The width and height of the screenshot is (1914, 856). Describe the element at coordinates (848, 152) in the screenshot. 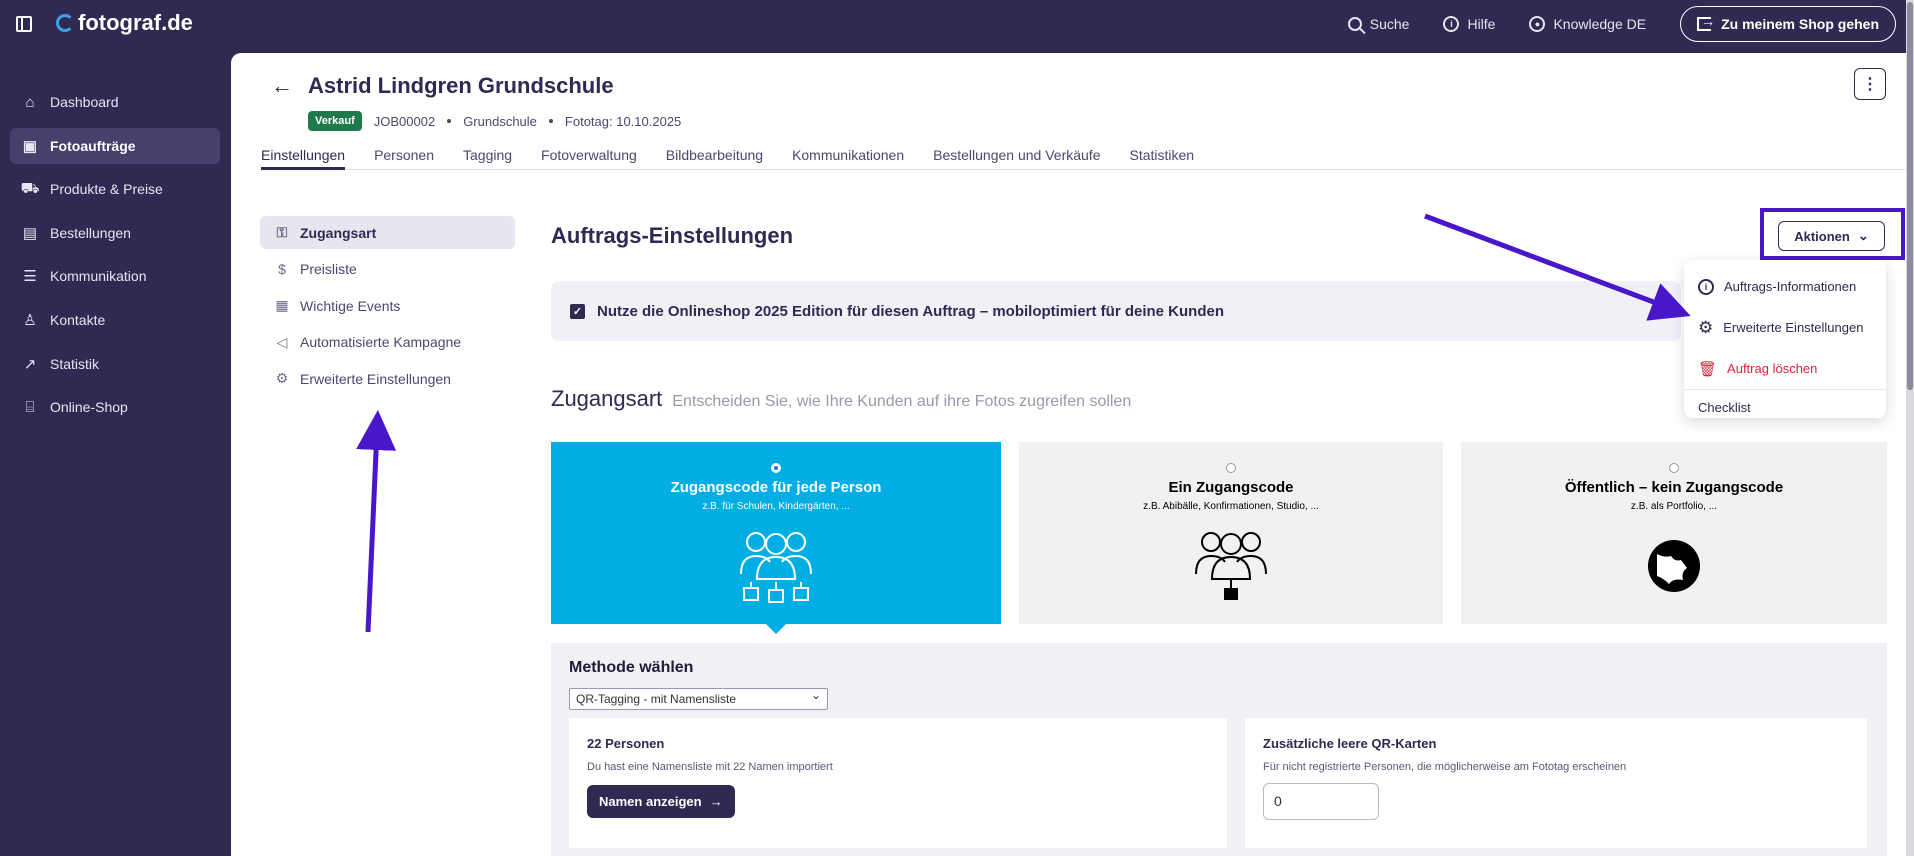

I see `tab-kommunikationen: Kommunikationen` at that location.